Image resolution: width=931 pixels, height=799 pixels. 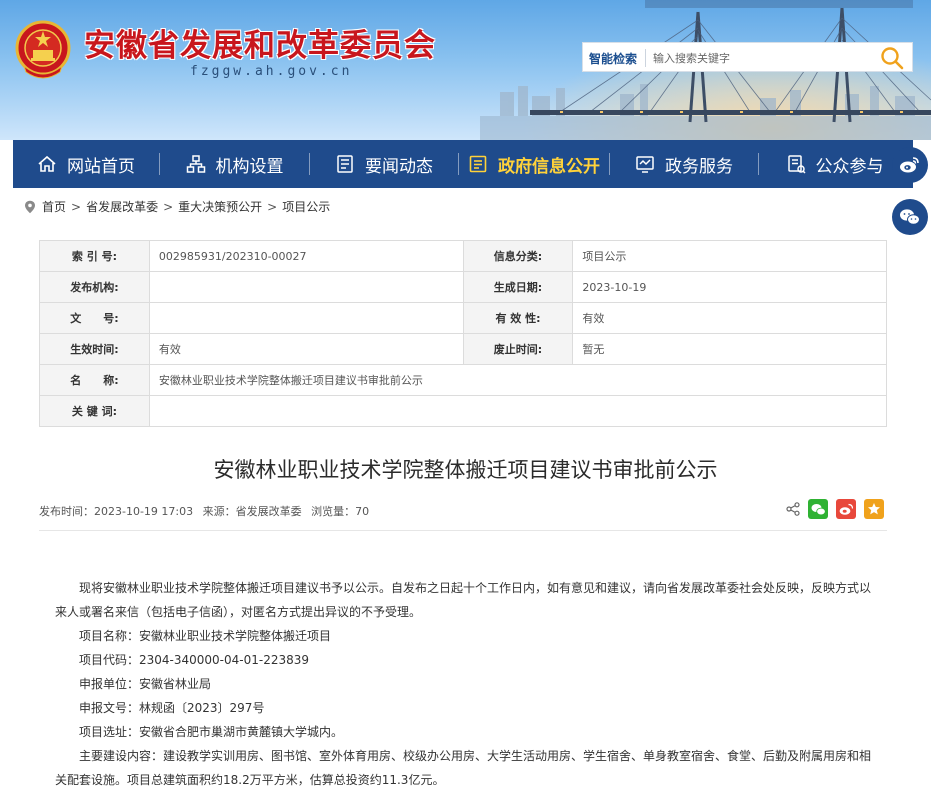 I want to click on info-disclosure-icon, so click(x=478, y=164).